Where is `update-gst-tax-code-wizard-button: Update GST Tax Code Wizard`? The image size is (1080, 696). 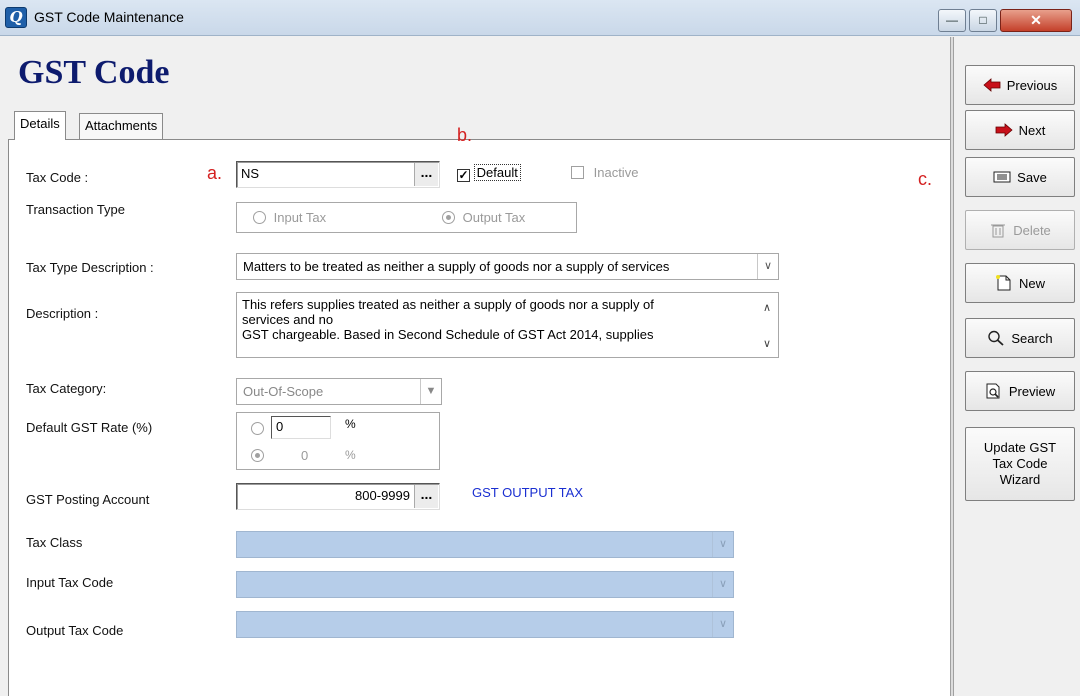
update-gst-tax-code-wizard-button: Update GST Tax Code Wizard is located at coordinates (1020, 464).